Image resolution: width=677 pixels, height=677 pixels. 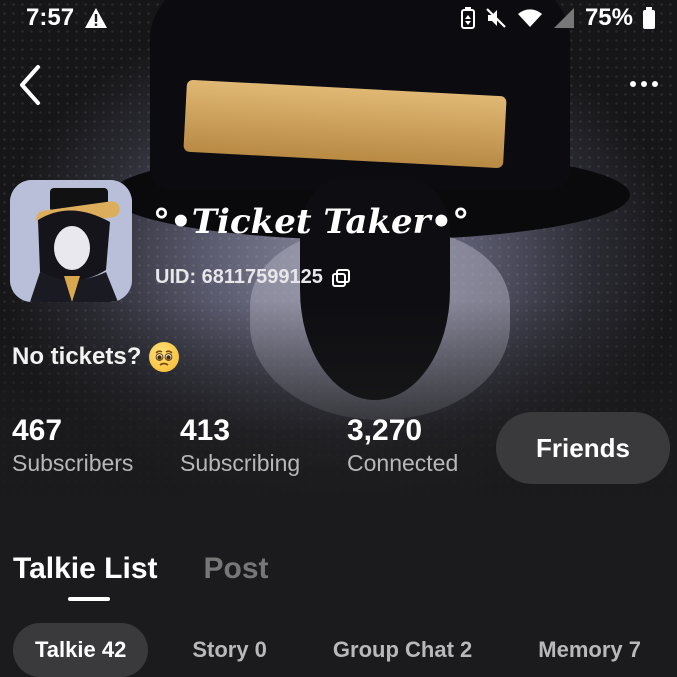 I want to click on avatar-image, so click(x=71, y=241).